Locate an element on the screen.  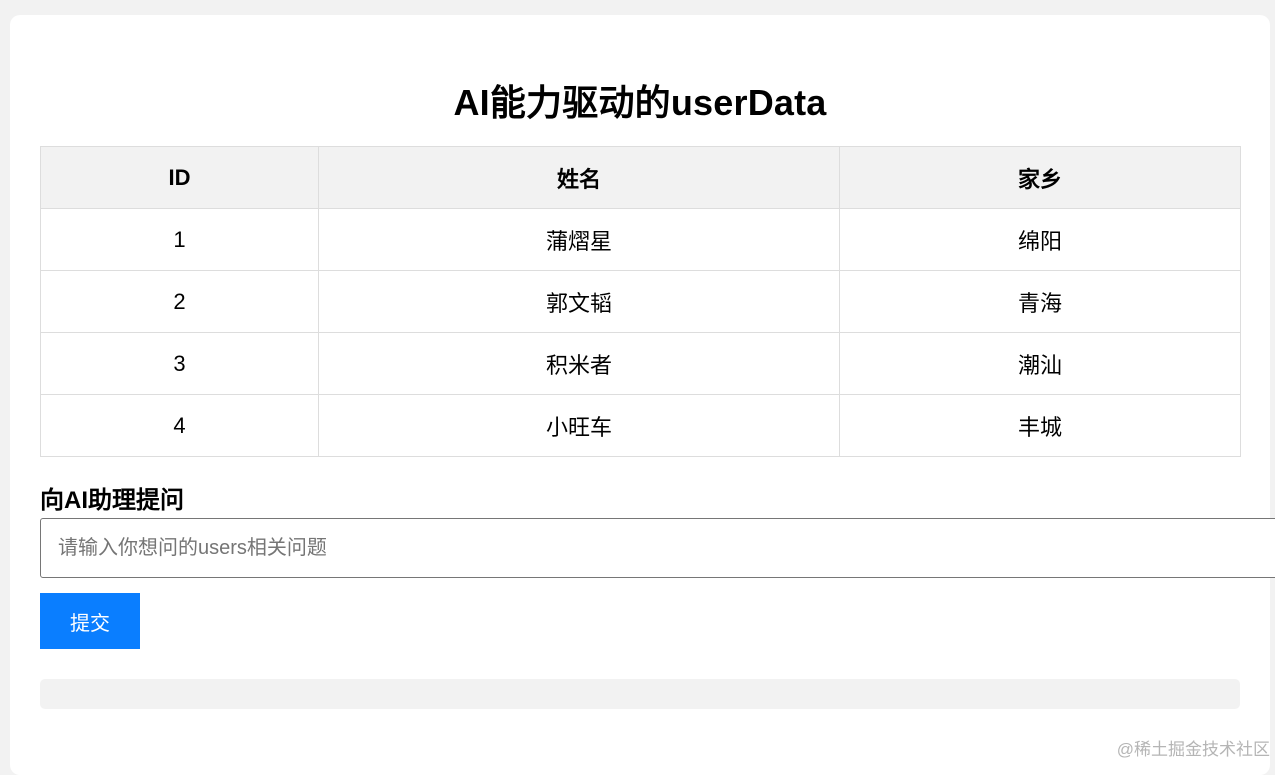
table-row: 1 蒲熠星 绵阳 is located at coordinates (640, 239).